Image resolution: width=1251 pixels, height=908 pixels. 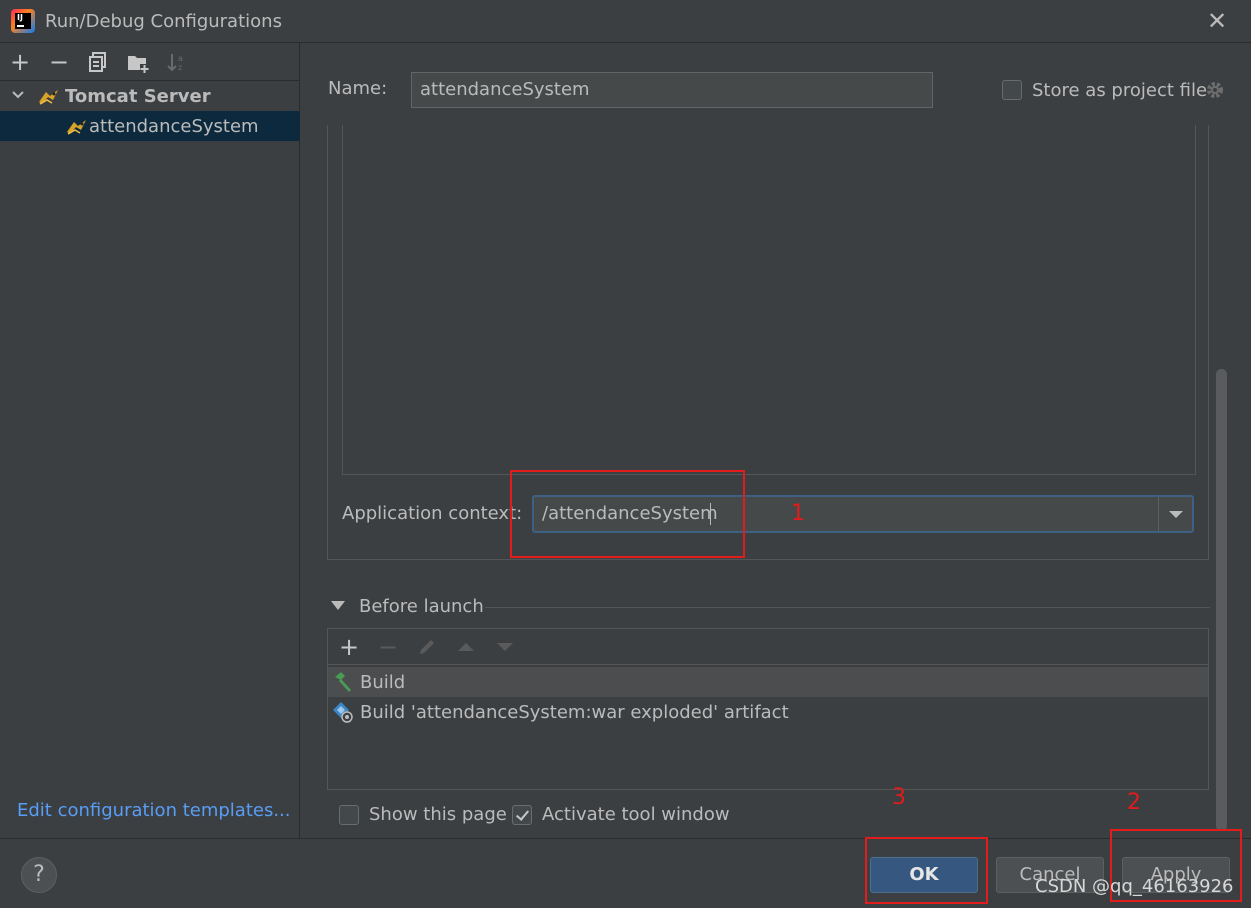 I want to click on divider, so click(x=847, y=607).